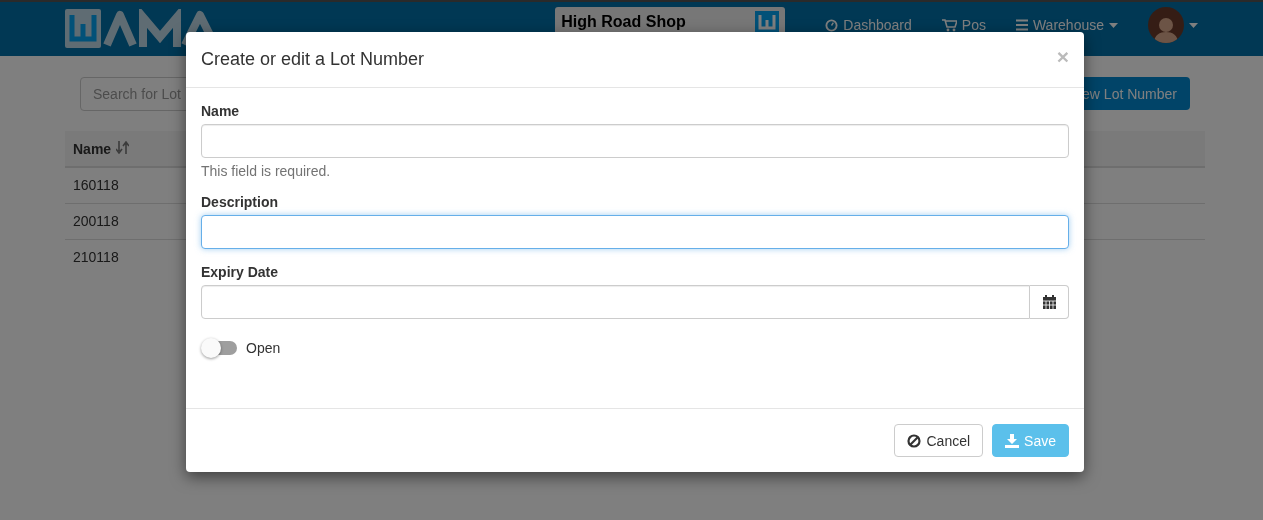  What do you see at coordinates (313, 59) in the screenshot?
I see `modal-title: Create or edit a Lot Number` at bounding box center [313, 59].